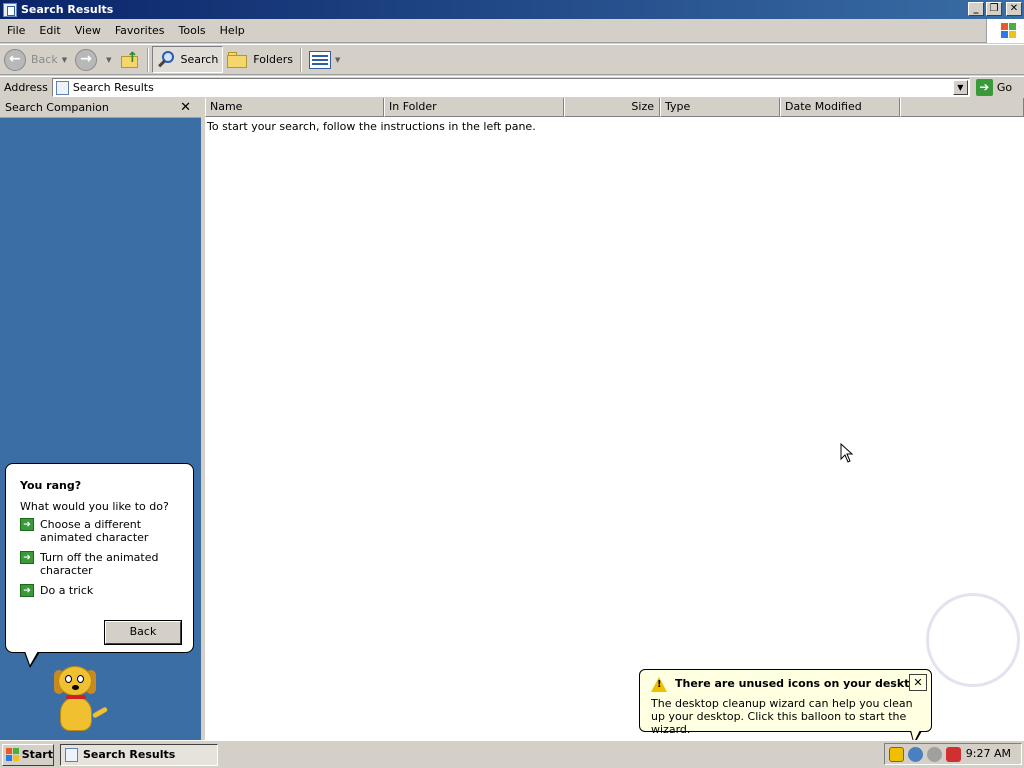 Image resolution: width=1024 pixels, height=768 pixels. I want to click on forward-arrow-icon, so click(86, 59).